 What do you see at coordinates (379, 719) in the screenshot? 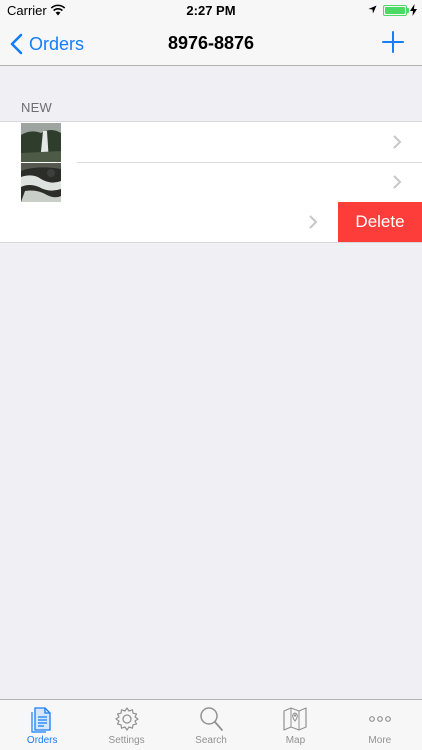
I see `more-icon` at bounding box center [379, 719].